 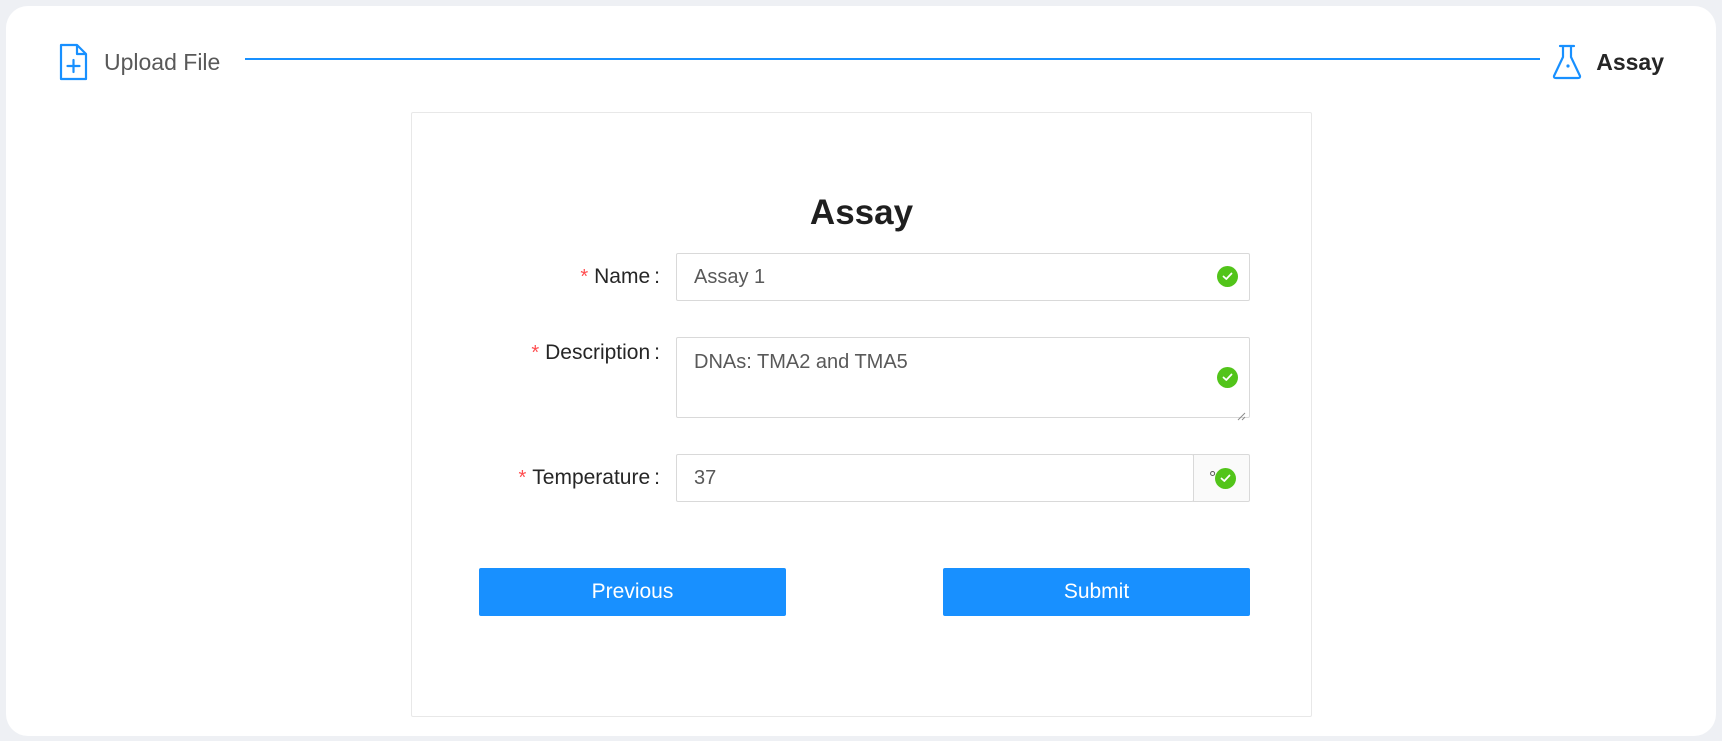 What do you see at coordinates (801, 362) in the screenshot?
I see `description-textarea-value: DNAs: TMA2 and TMA5` at bounding box center [801, 362].